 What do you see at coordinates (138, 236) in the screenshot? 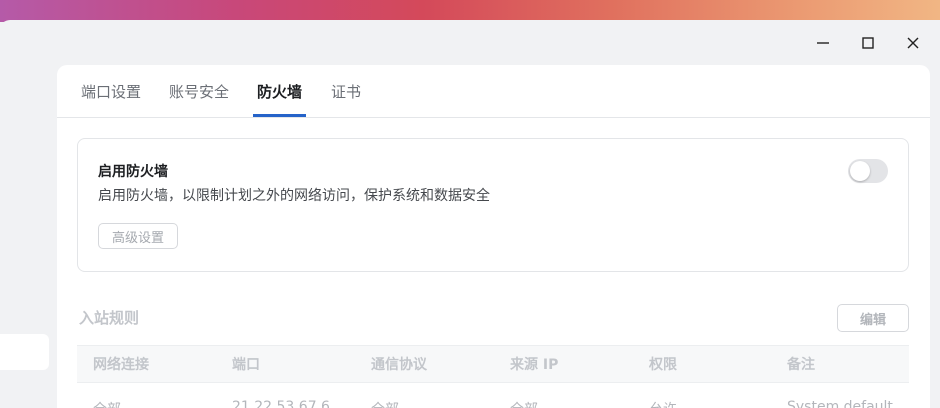
I see `advanced-settings-button: 高级设置` at bounding box center [138, 236].